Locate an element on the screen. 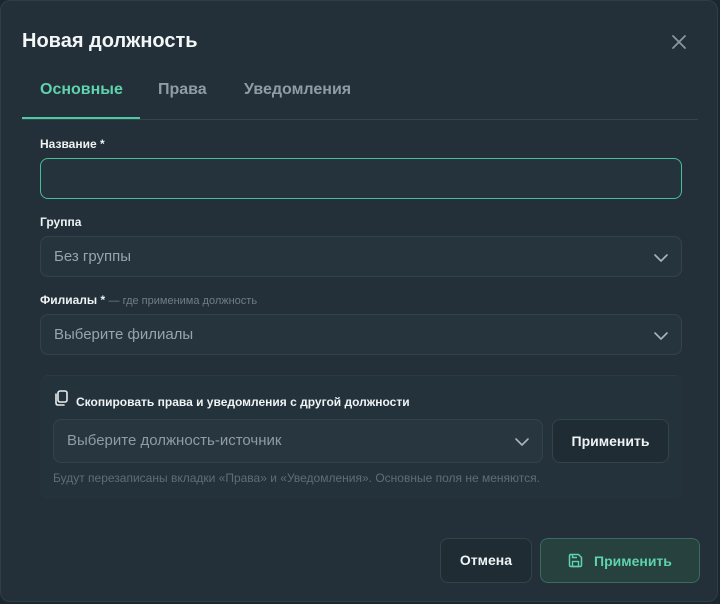  tab-rights: Права is located at coordinates (182, 100).